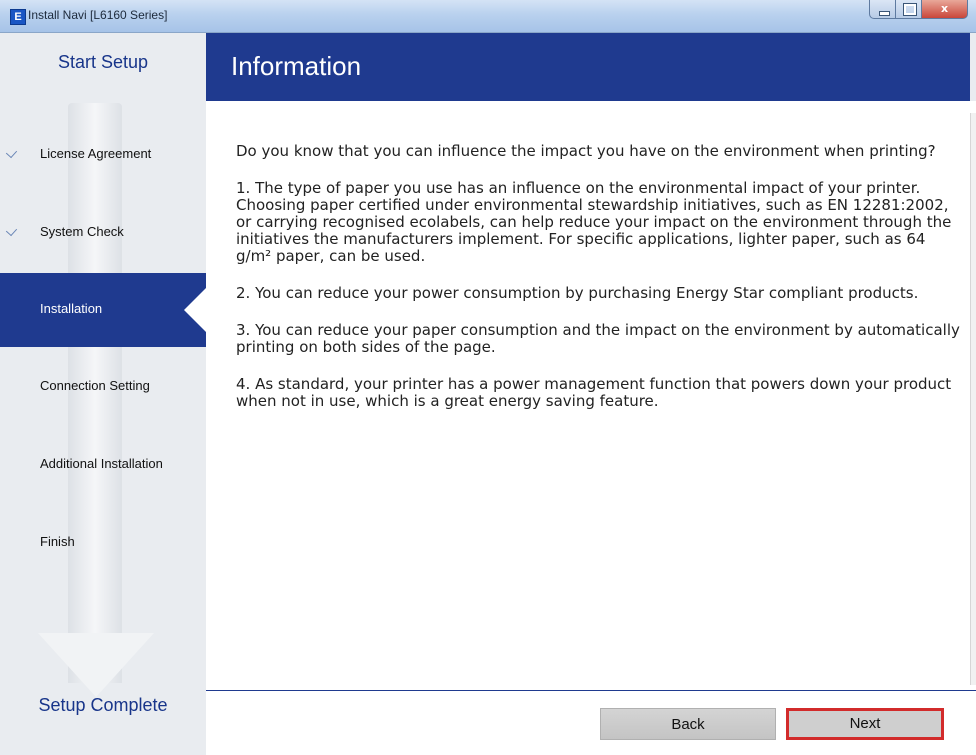 The width and height of the screenshot is (976, 755). What do you see at coordinates (591, 690) in the screenshot?
I see `footer-divider` at bounding box center [591, 690].